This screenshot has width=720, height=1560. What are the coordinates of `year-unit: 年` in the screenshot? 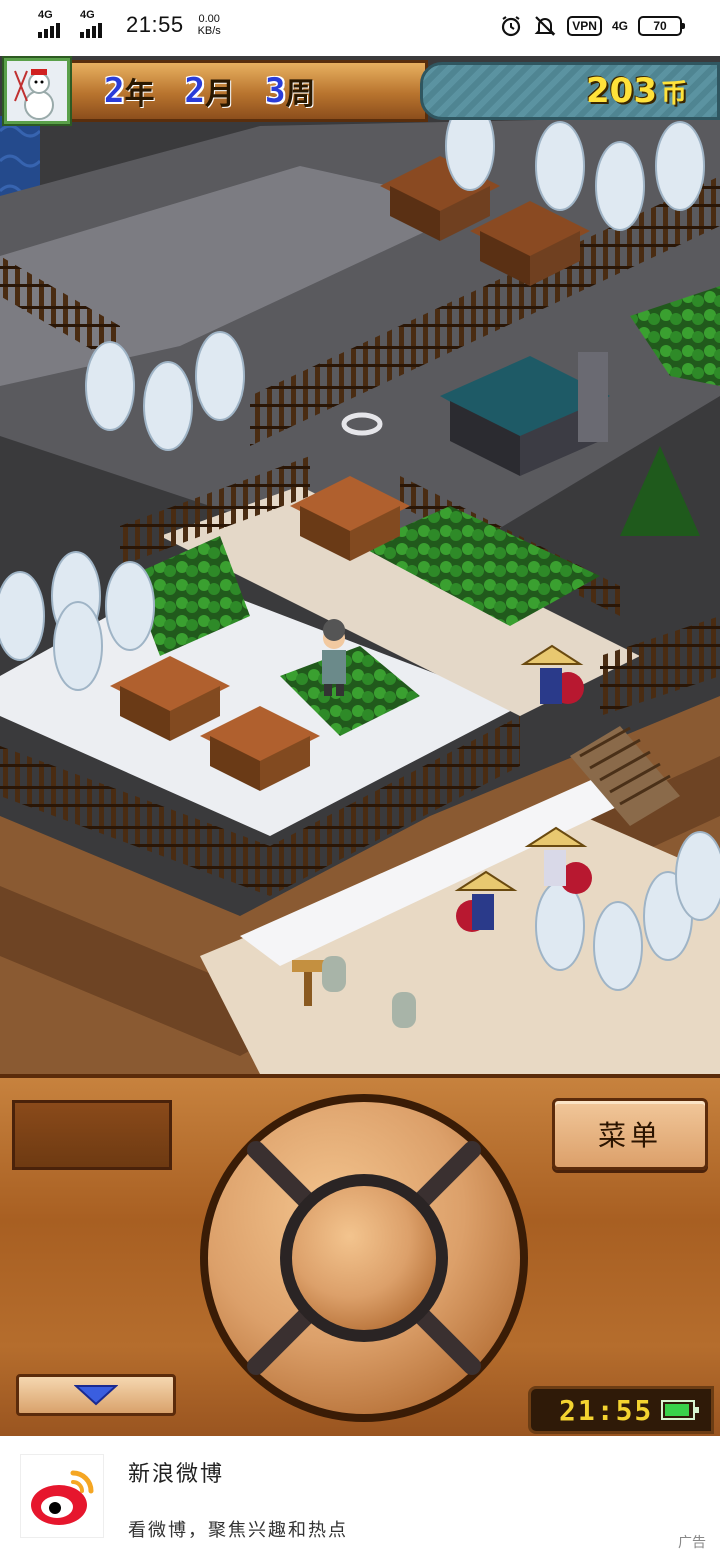 It's located at (139, 94).